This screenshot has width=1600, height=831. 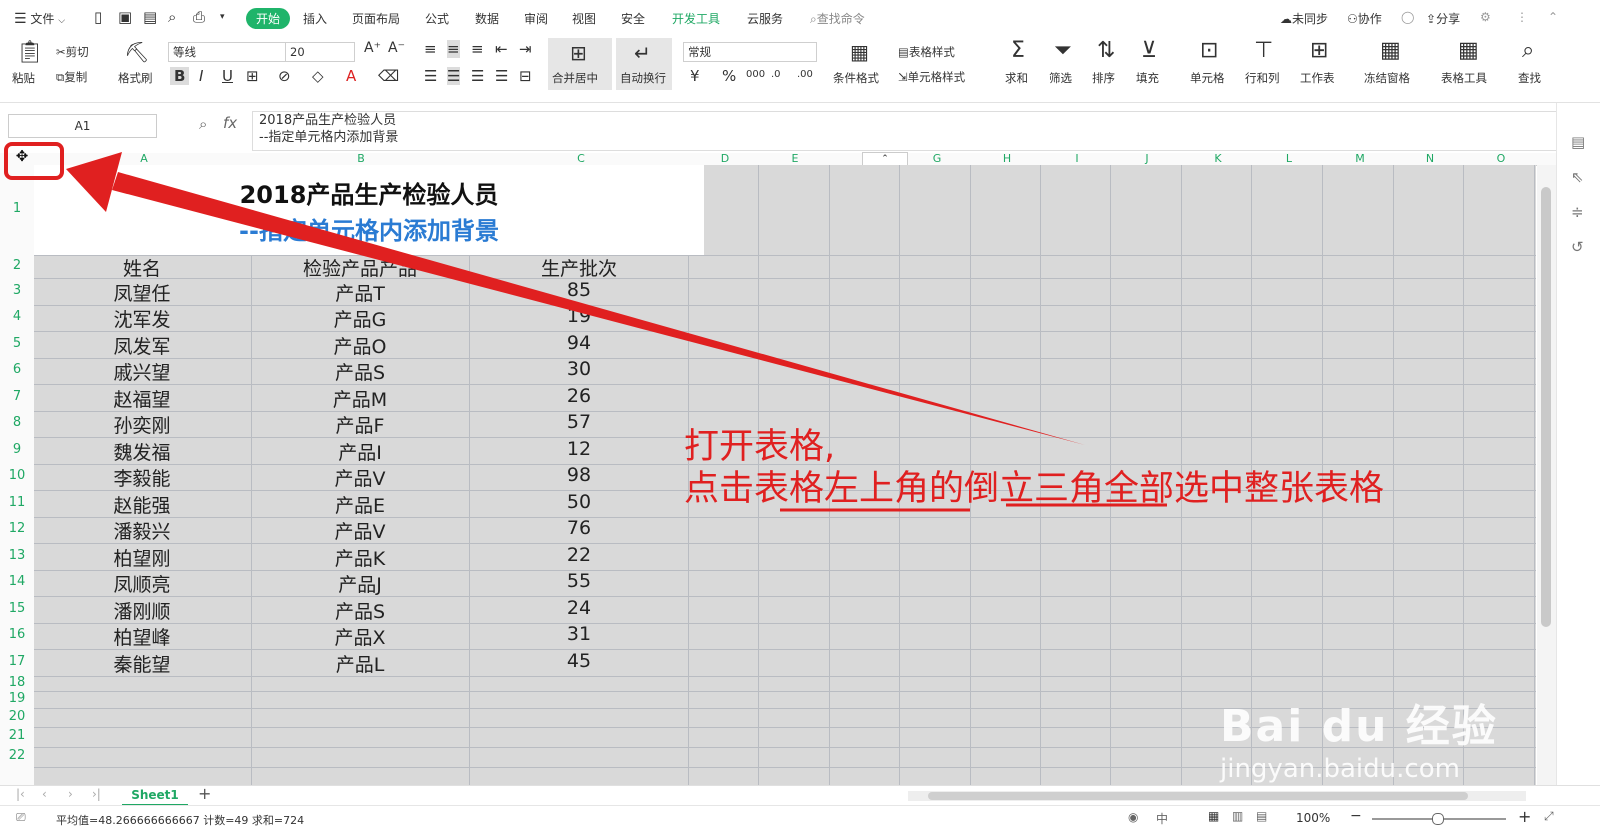 What do you see at coordinates (1213, 816) in the screenshot?
I see `normal-view-icon: ▦` at bounding box center [1213, 816].